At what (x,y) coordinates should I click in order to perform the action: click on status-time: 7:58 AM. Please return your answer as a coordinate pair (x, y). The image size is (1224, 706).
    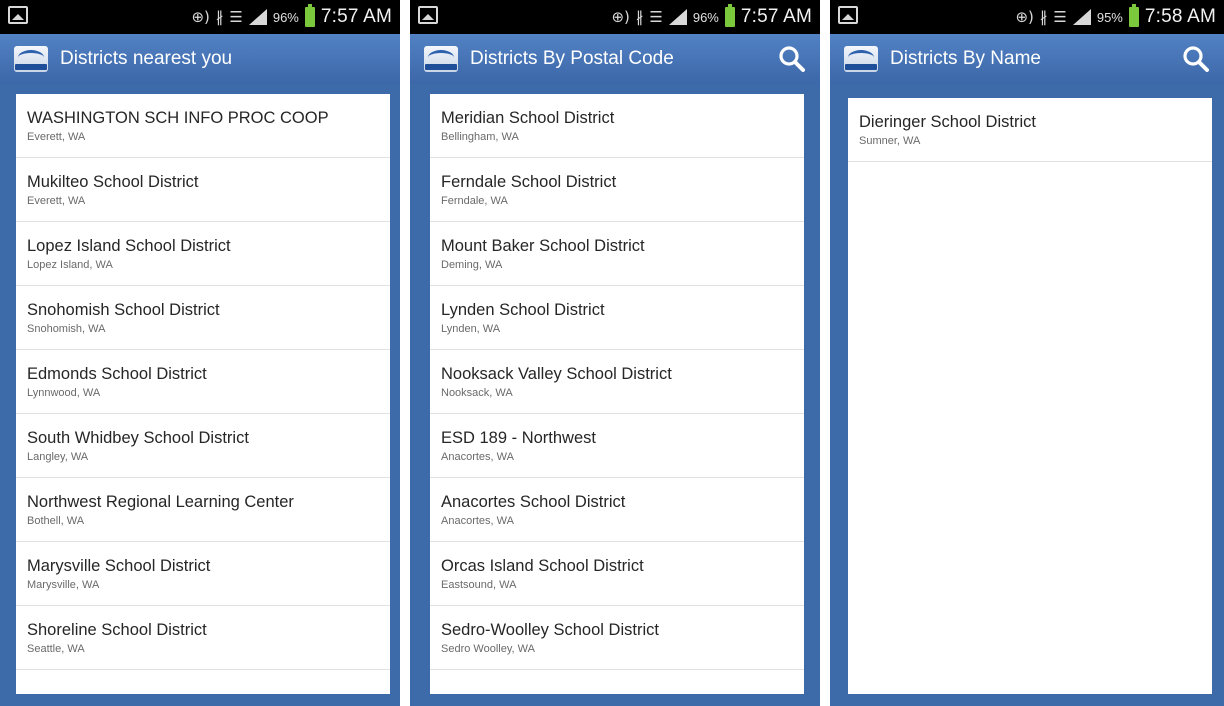
    Looking at the image, I should click on (1180, 16).